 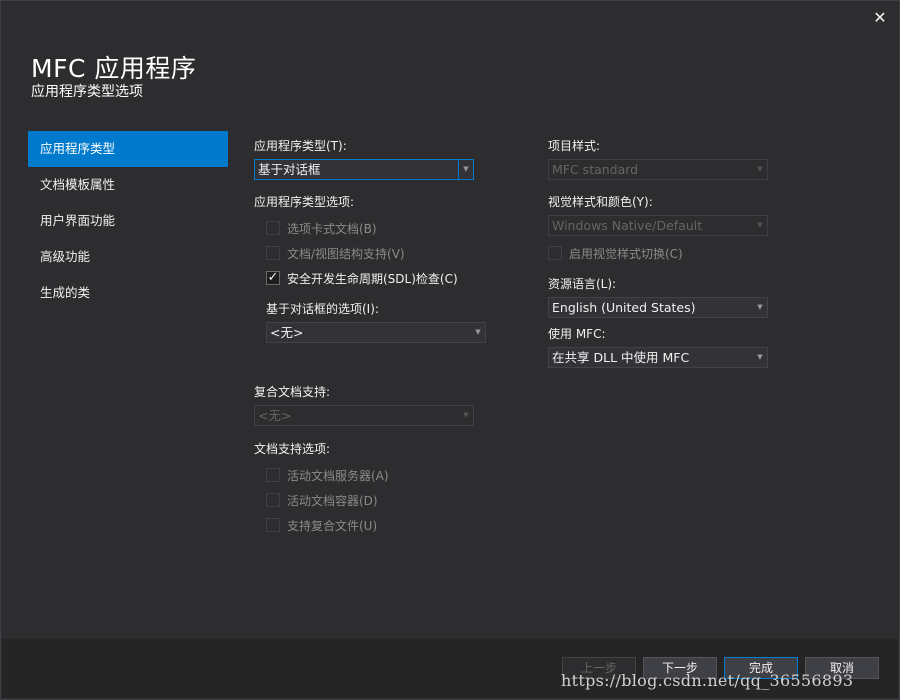 I want to click on resource-lang-value: English (United States), so click(x=624, y=307).